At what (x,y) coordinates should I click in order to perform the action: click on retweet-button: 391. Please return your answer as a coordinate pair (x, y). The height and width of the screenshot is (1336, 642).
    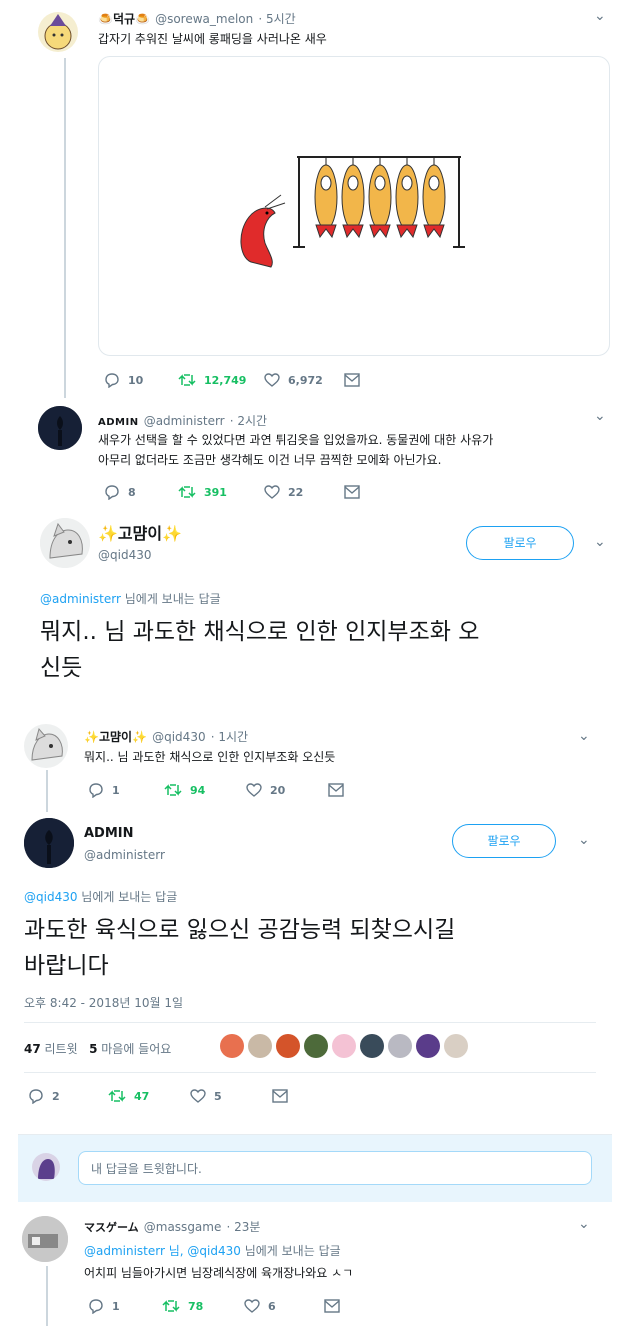
    Looking at the image, I should click on (221, 492).